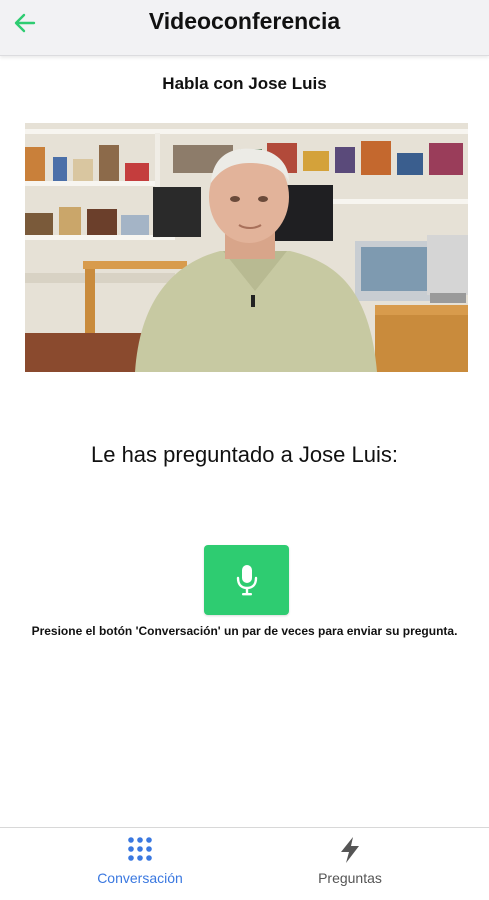 The image size is (489, 900). What do you see at coordinates (350, 864) in the screenshot?
I see `tab-preguntas: Preguntas` at bounding box center [350, 864].